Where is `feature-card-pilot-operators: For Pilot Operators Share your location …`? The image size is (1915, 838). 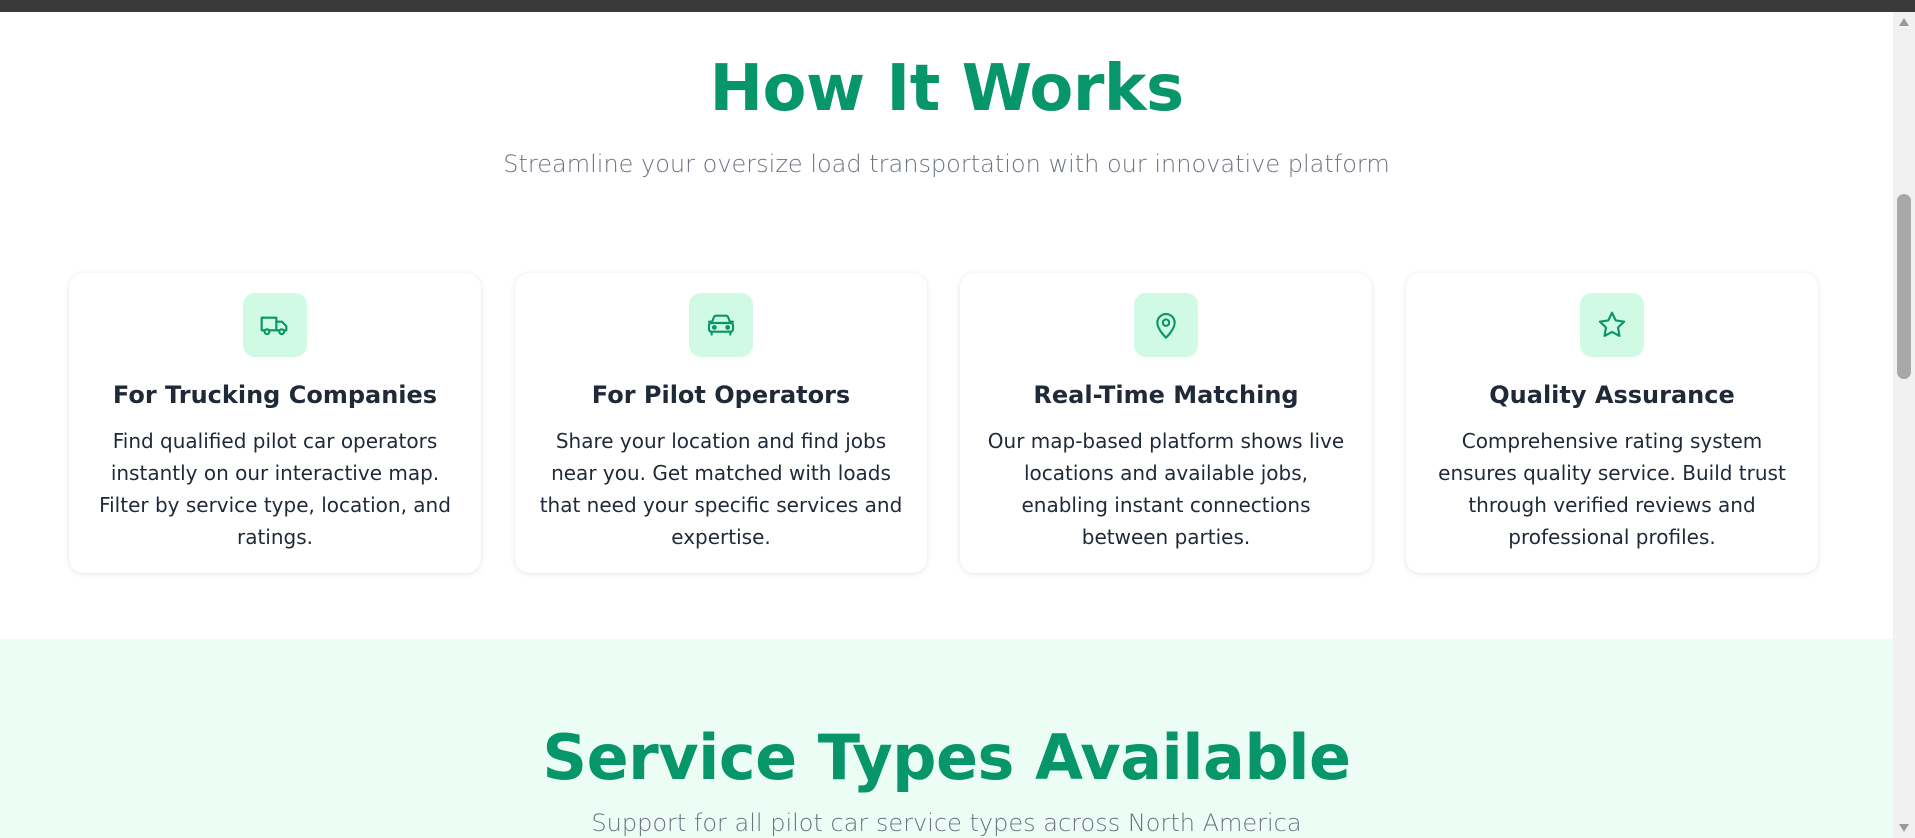
feature-card-pilot-operators: For Pilot Operators Share your location … is located at coordinates (721, 423).